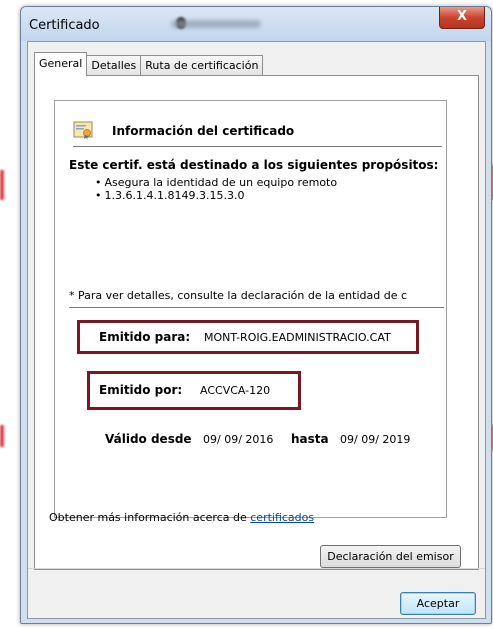  What do you see at coordinates (2, 185) in the screenshot?
I see `background-red-edge-left` at bounding box center [2, 185].